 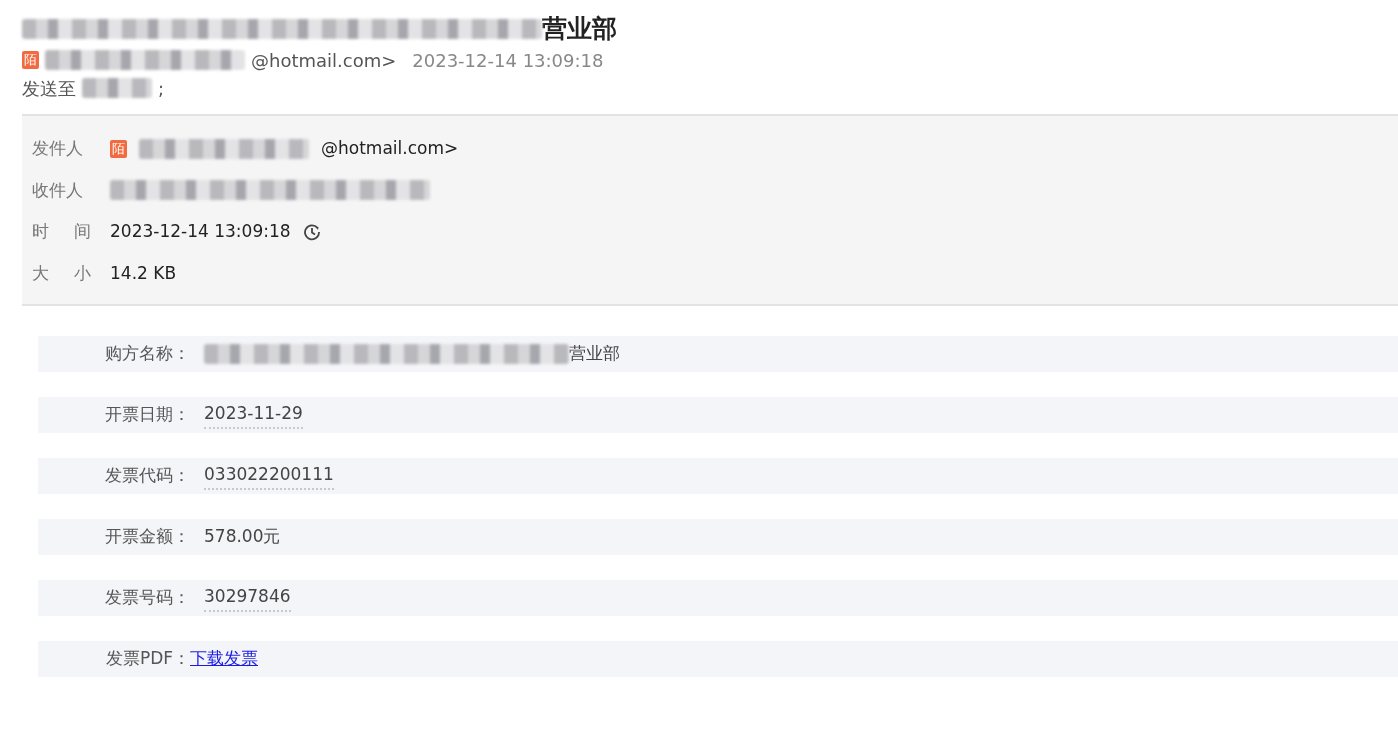 What do you see at coordinates (224, 659) in the screenshot?
I see `download-link: 下载发票` at bounding box center [224, 659].